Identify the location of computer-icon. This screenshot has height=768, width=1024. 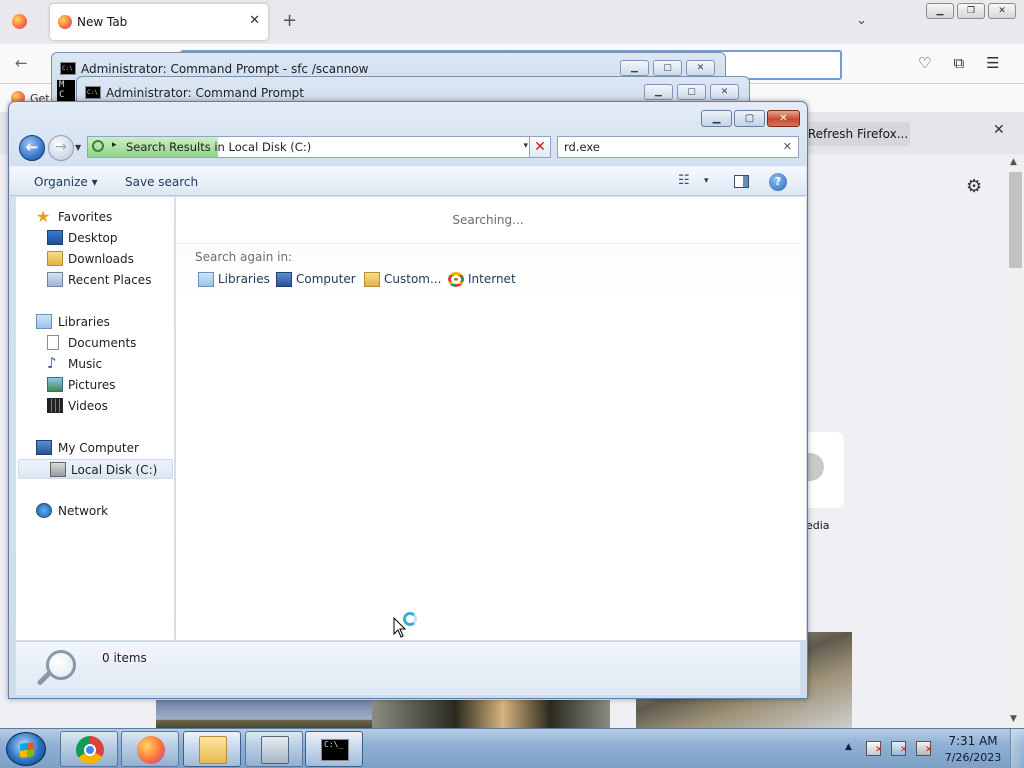
(284, 279).